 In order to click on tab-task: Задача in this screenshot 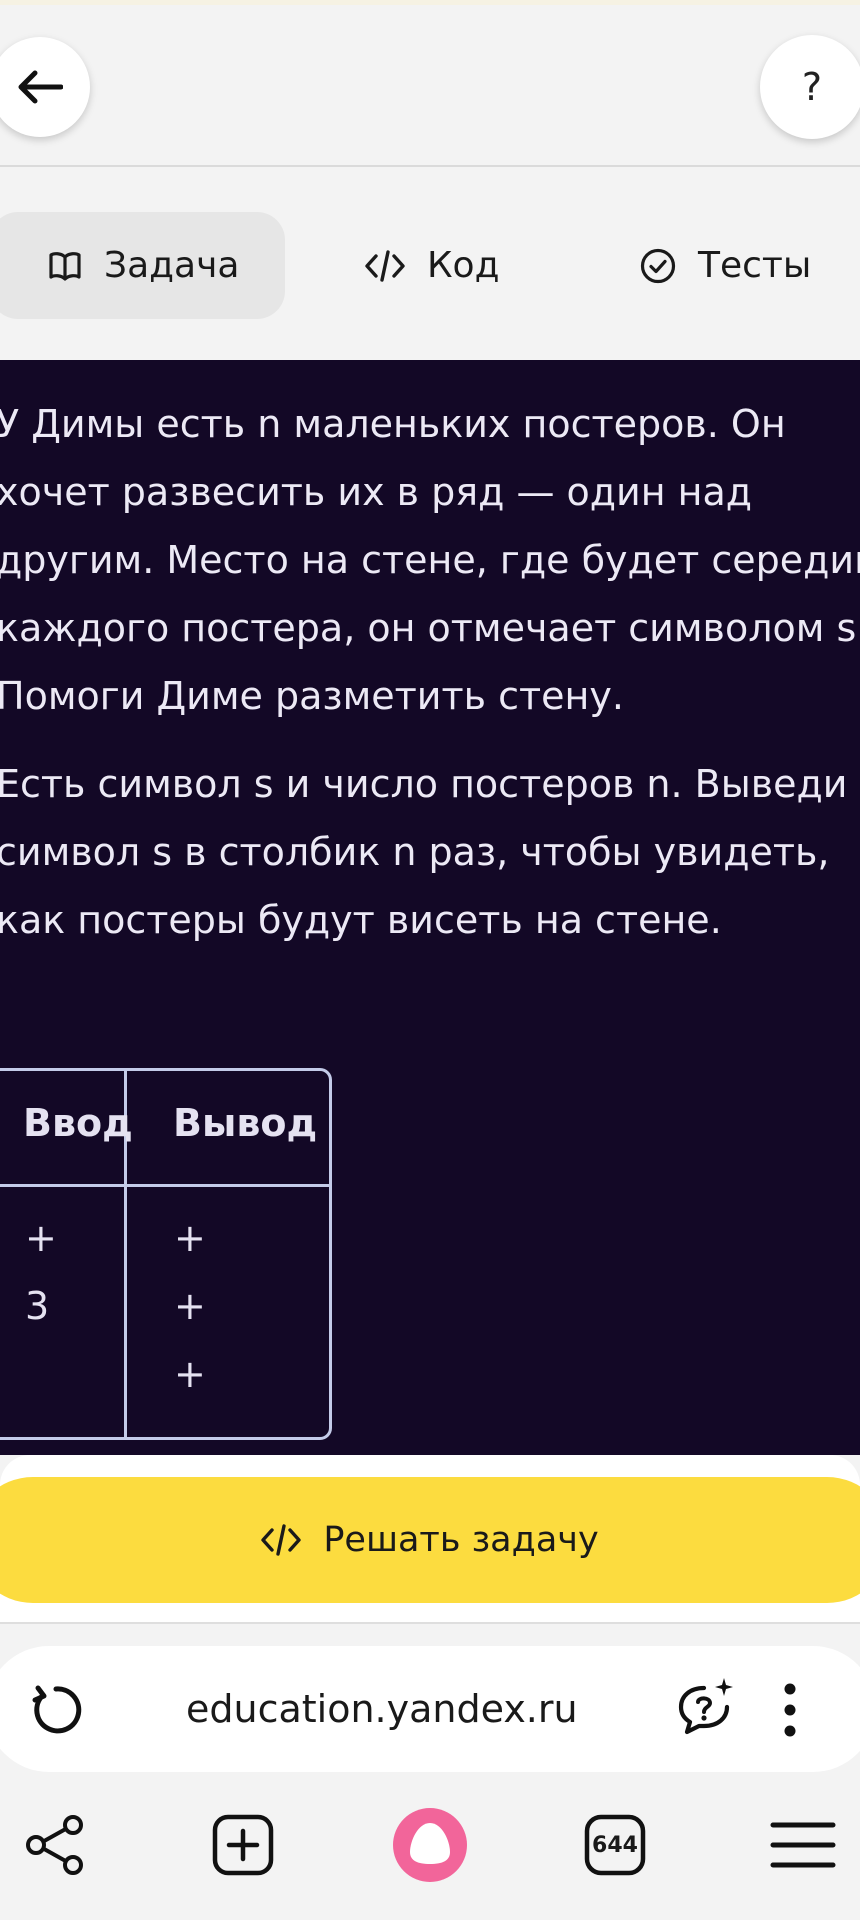, I will do `click(142, 265)`.